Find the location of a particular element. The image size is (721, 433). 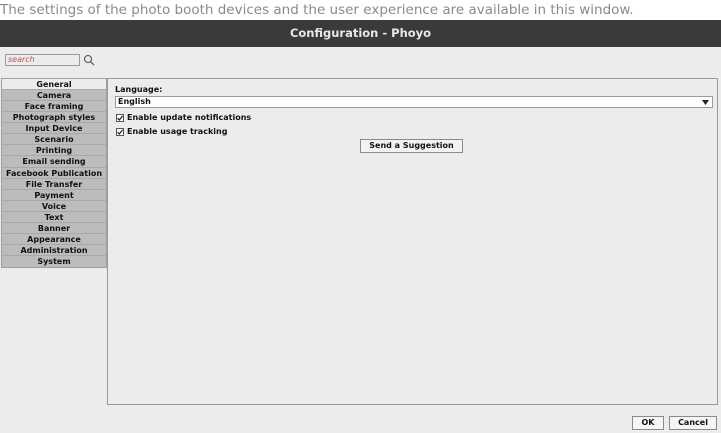

search-icon is located at coordinates (89, 60).